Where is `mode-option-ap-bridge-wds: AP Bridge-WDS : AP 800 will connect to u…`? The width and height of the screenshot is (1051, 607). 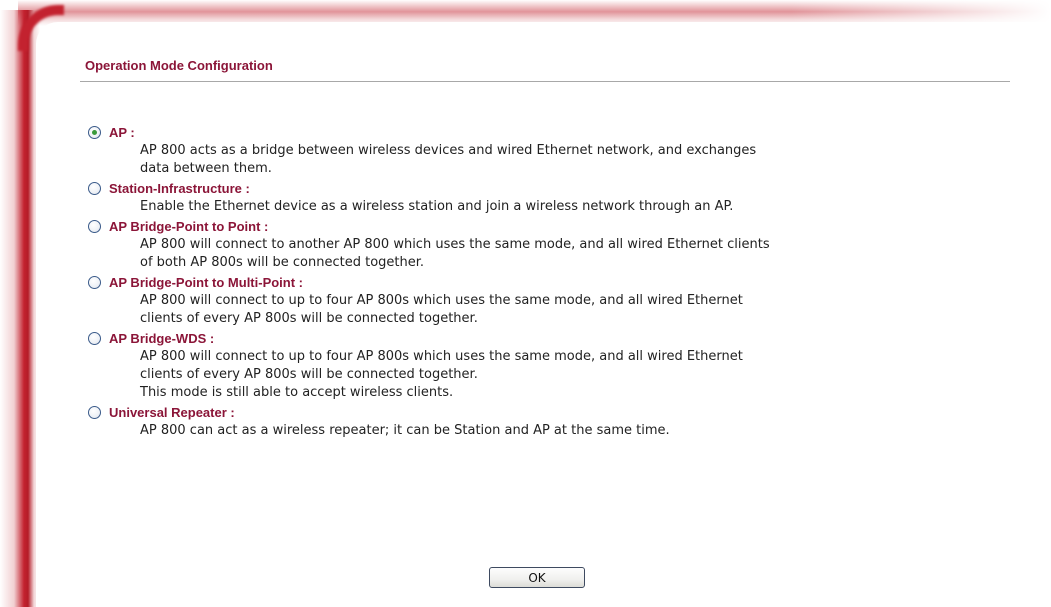 mode-option-ap-bridge-wds: AP Bridge-WDS : AP 800 will connect to u… is located at coordinates (548, 365).